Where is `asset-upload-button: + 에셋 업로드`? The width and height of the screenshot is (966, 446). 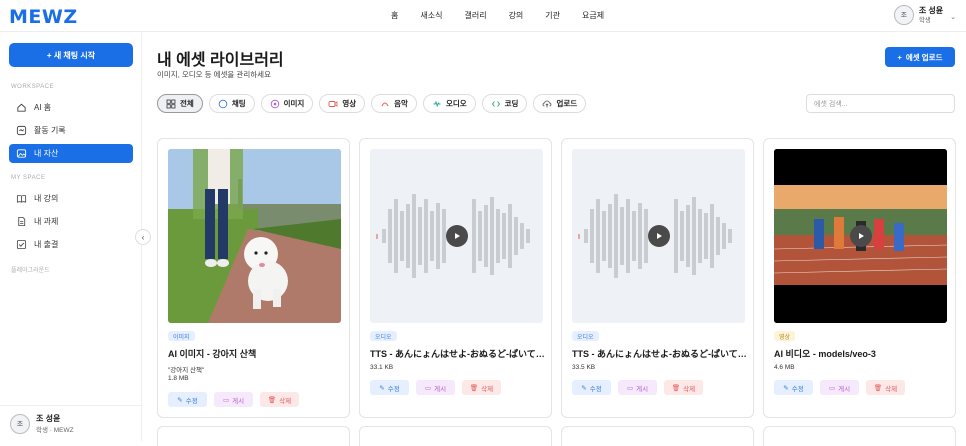 asset-upload-button: + 에셋 업로드 is located at coordinates (920, 57).